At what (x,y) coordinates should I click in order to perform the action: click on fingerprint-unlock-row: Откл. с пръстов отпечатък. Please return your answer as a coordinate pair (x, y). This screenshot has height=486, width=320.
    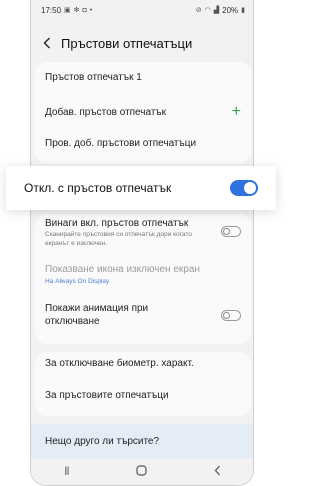
    Looking at the image, I should click on (141, 188).